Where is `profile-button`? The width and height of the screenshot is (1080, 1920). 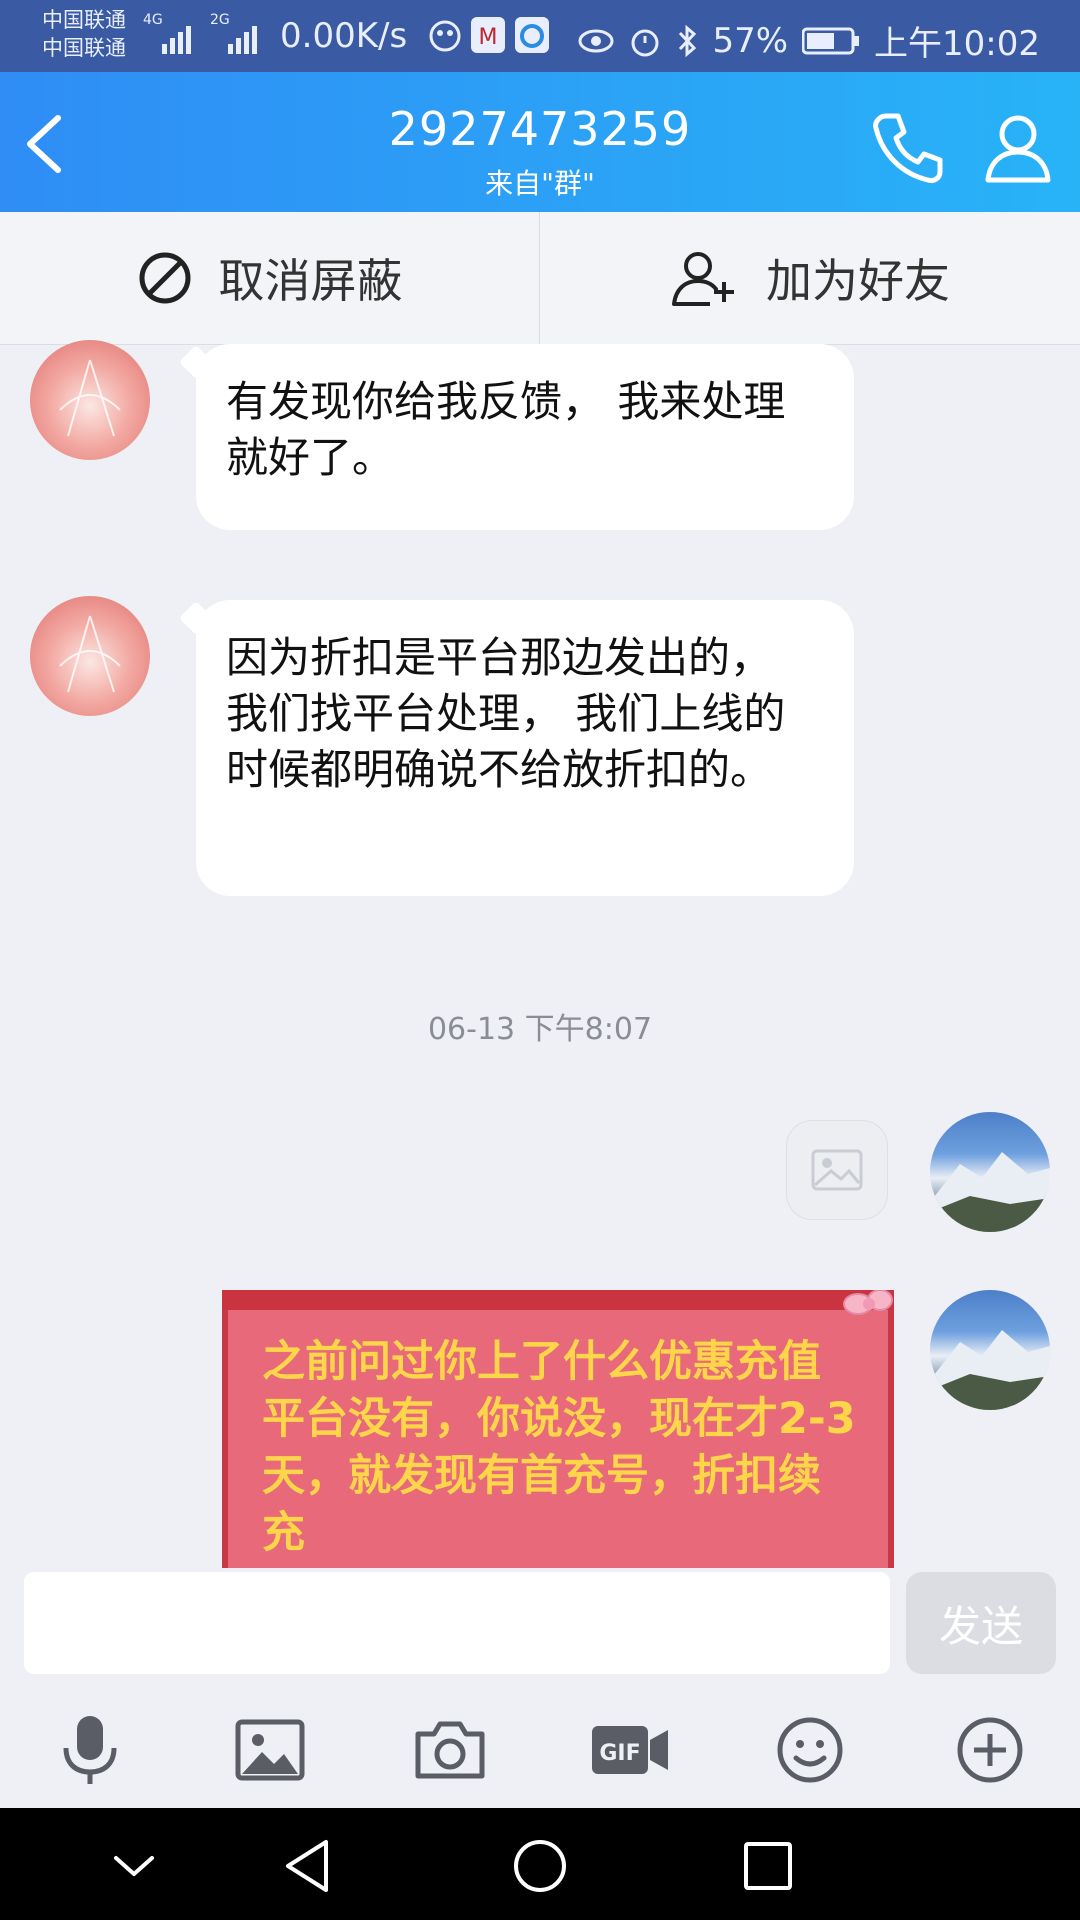
profile-button is located at coordinates (1018, 148).